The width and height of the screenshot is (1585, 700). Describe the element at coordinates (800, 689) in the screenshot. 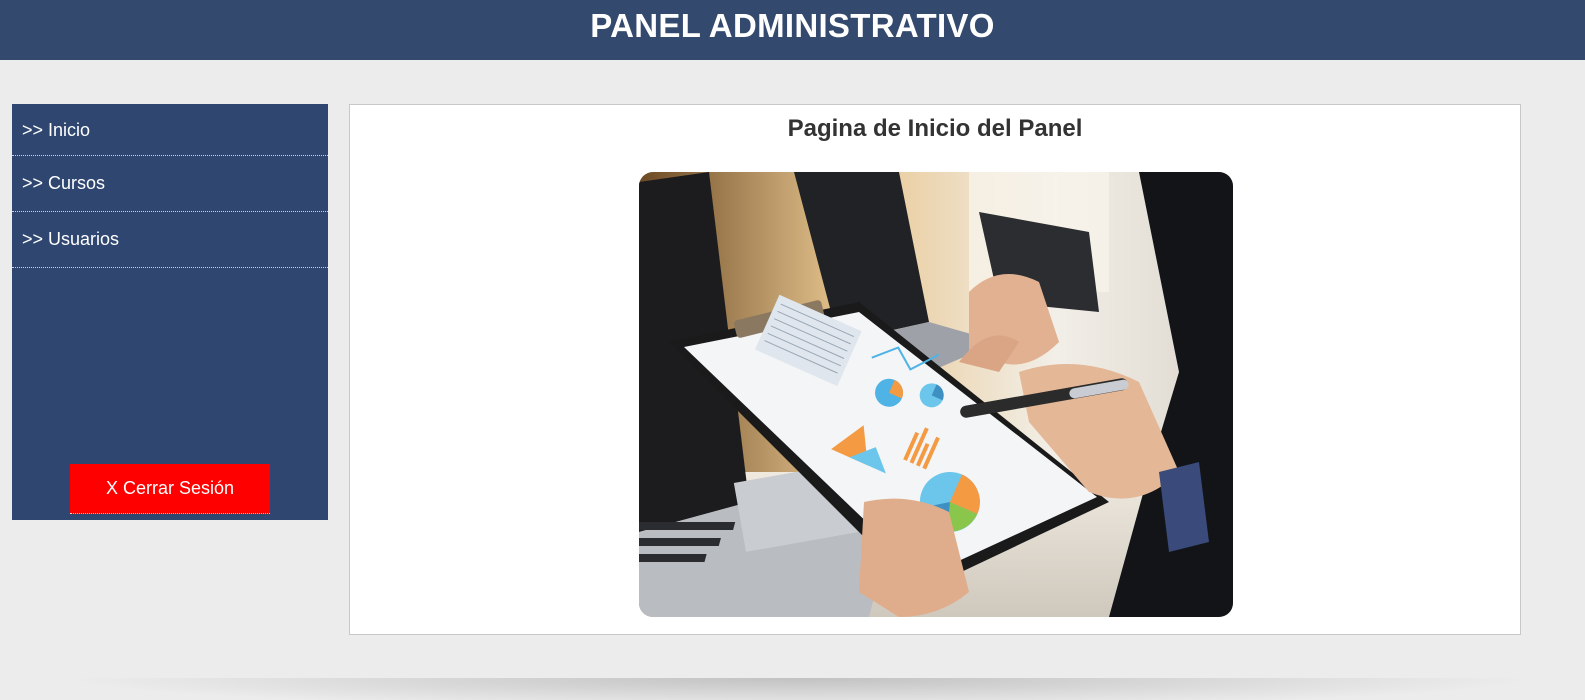

I see `page-bottom-shadow` at that location.